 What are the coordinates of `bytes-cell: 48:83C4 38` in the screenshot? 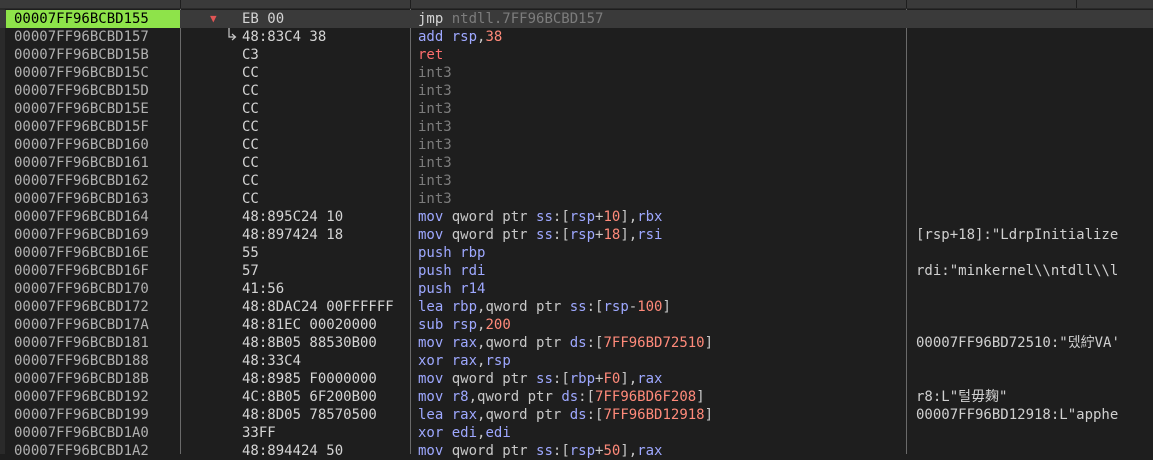 It's located at (326, 37).